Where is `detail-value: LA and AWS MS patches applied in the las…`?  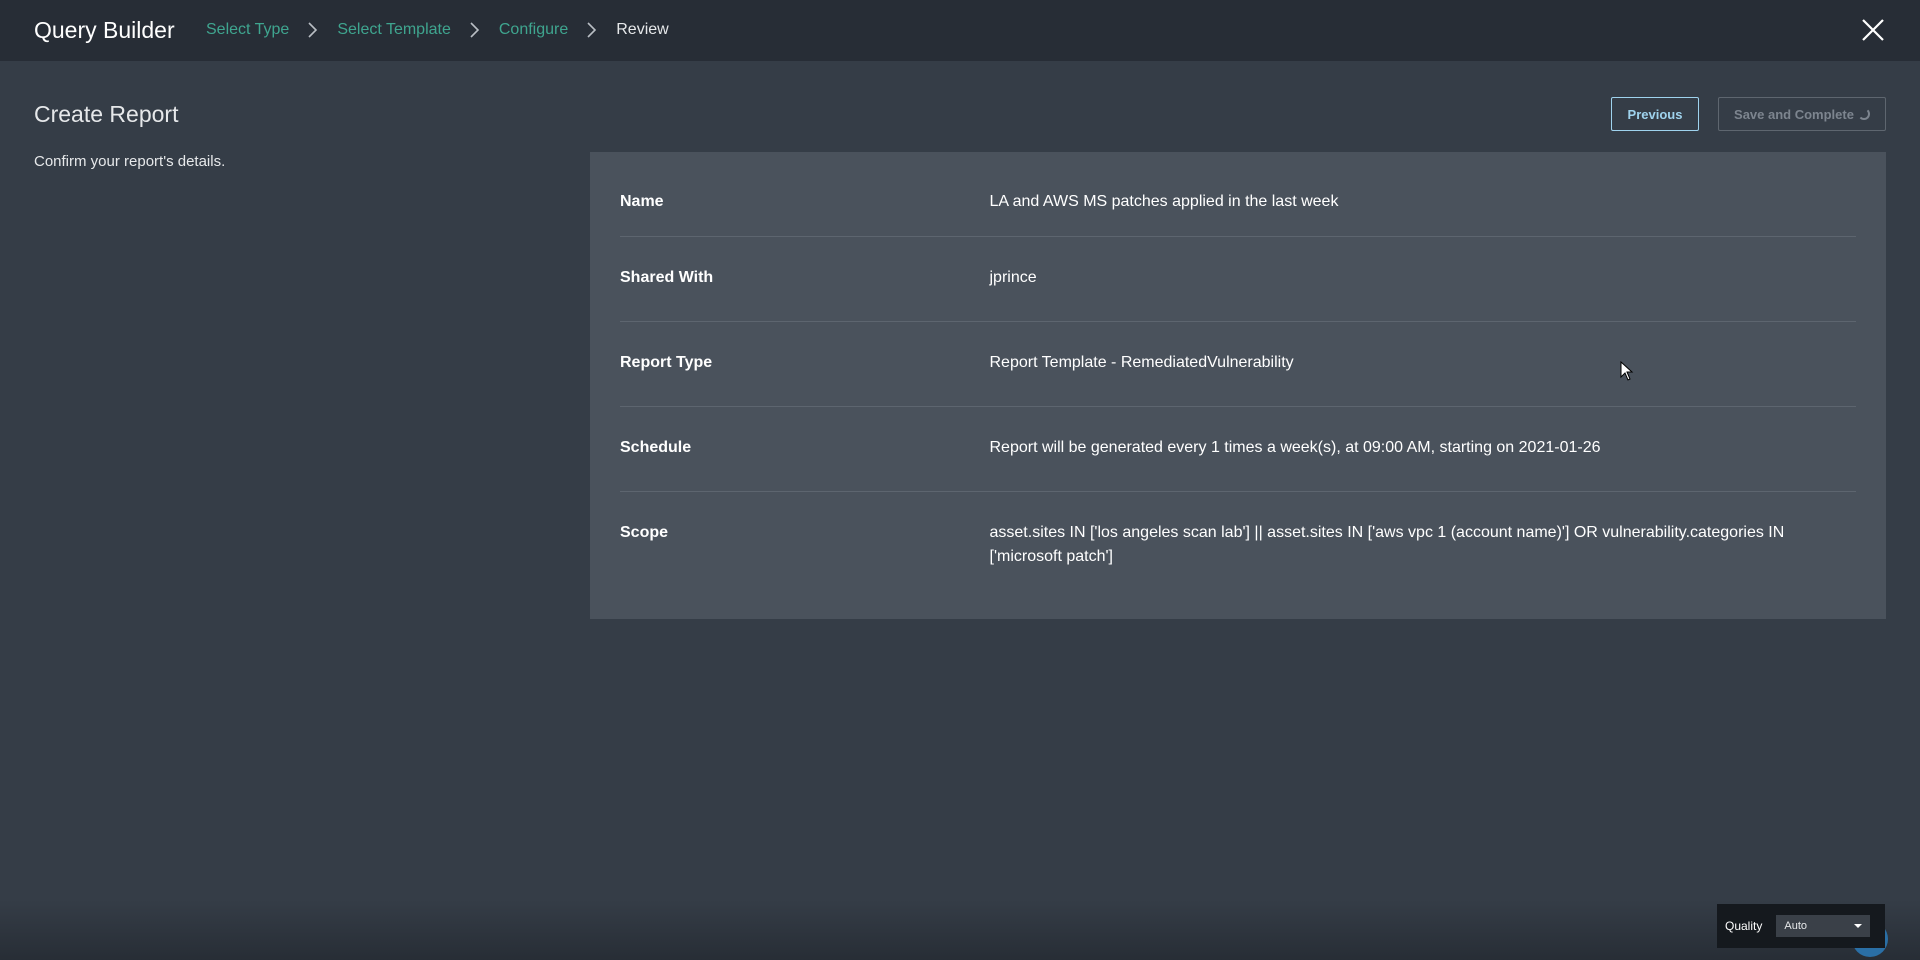
detail-value: LA and AWS MS patches applied in the las… is located at coordinates (1164, 201).